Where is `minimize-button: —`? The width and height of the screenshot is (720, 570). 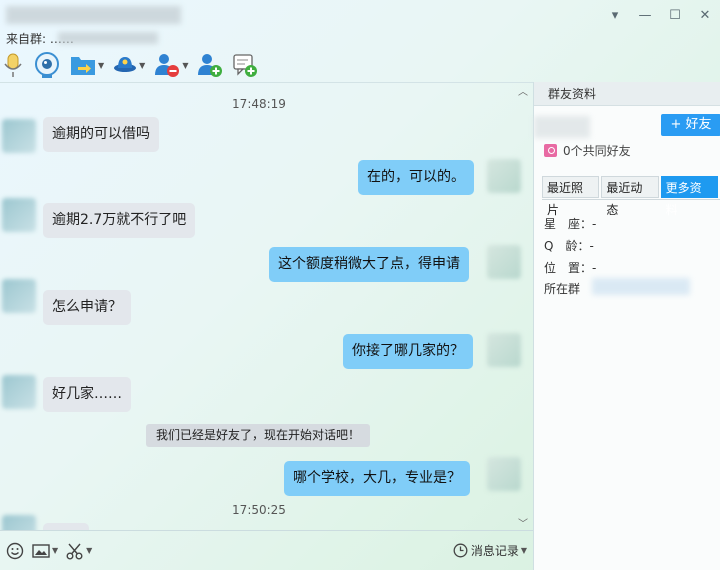 minimize-button: — is located at coordinates (645, 15).